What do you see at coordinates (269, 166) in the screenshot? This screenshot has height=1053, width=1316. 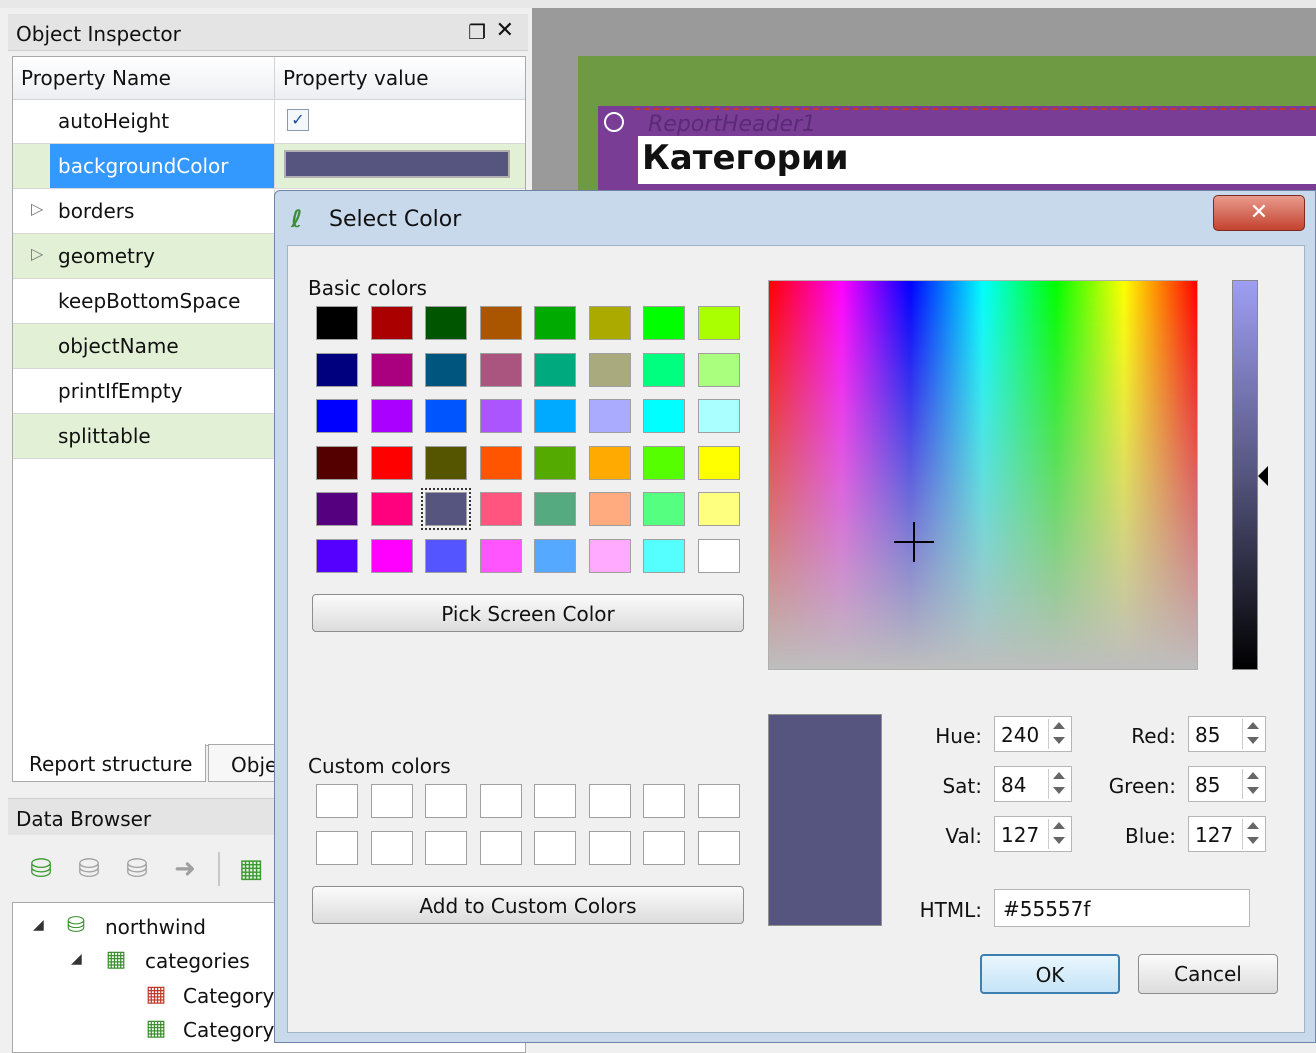 I see `property-row-backgroundcolor: backgroundColor` at bounding box center [269, 166].